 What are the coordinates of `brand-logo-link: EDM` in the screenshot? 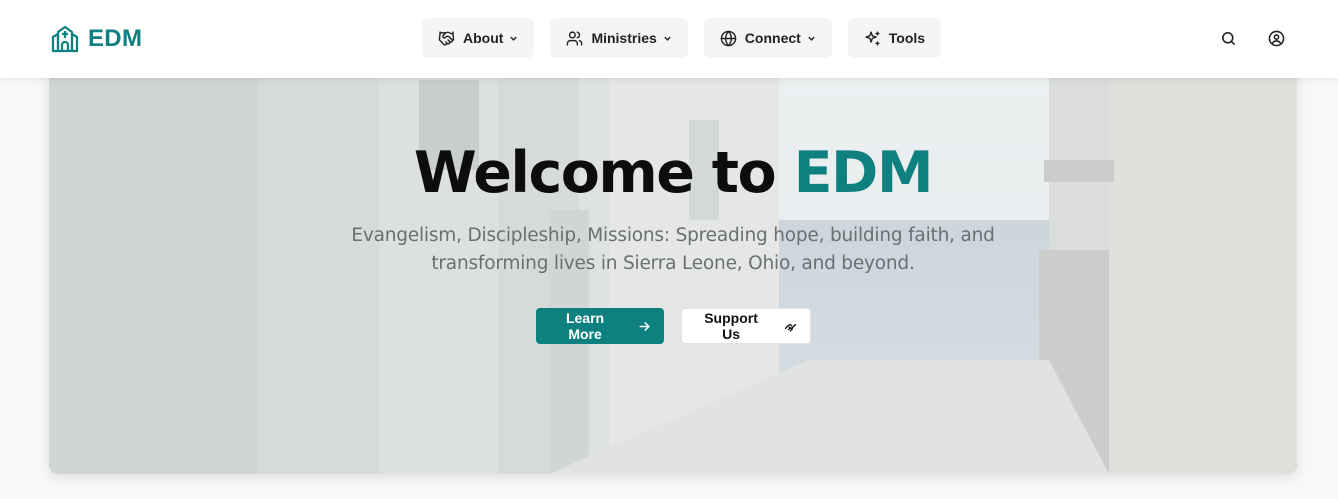 It's located at (96, 39).